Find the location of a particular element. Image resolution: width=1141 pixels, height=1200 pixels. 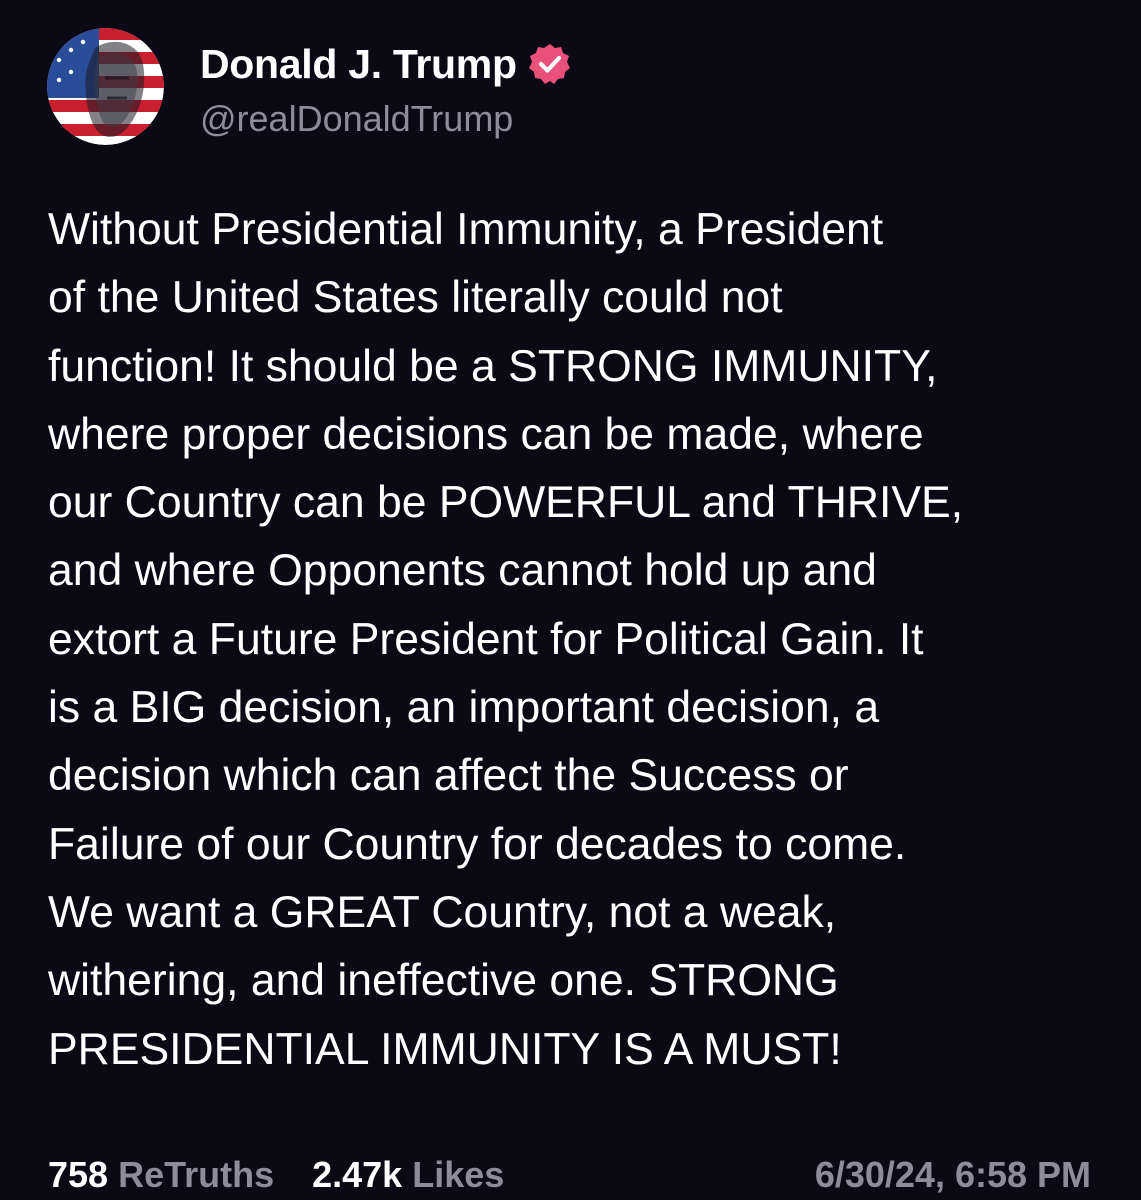

retruths-count: 758 is located at coordinates (78, 1174).